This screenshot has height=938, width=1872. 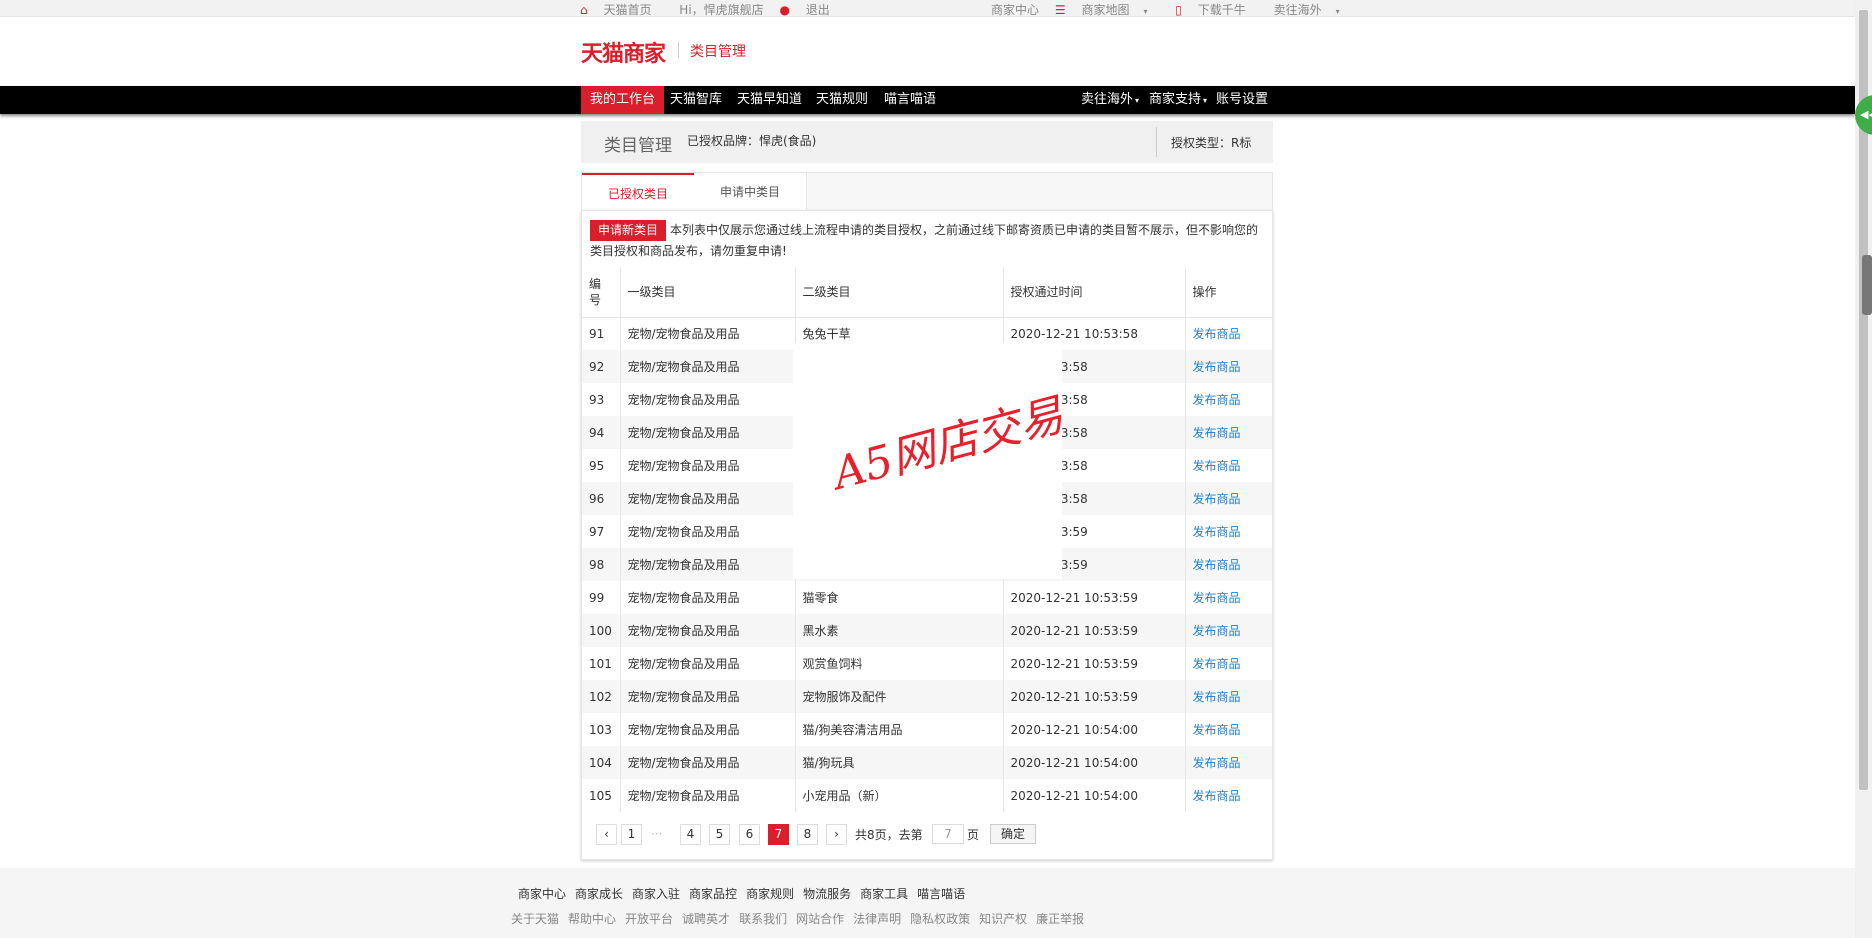 I want to click on footer-link: 知识产权, so click(x=1003, y=919).